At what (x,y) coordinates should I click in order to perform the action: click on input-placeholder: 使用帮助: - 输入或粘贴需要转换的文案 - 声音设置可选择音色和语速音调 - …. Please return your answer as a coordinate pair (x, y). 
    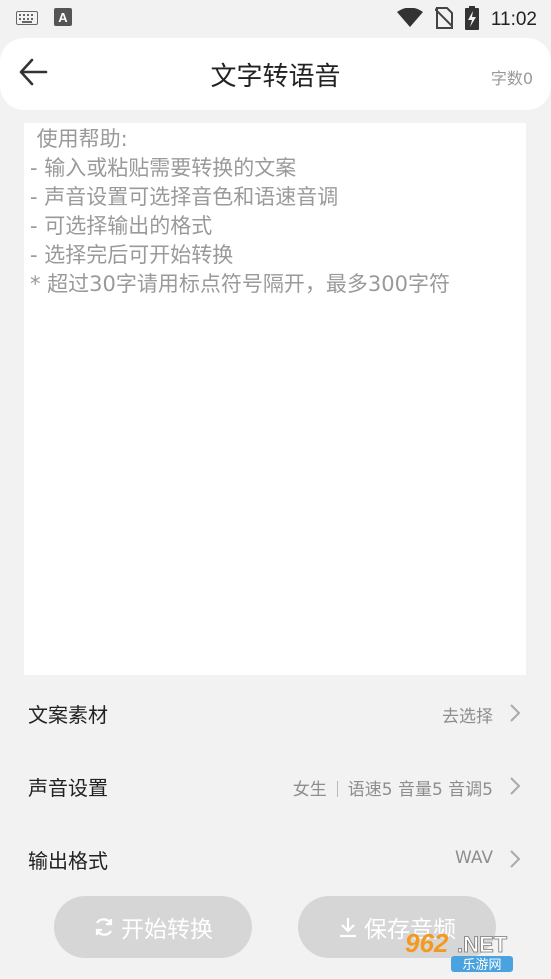
    Looking at the image, I should click on (240, 211).